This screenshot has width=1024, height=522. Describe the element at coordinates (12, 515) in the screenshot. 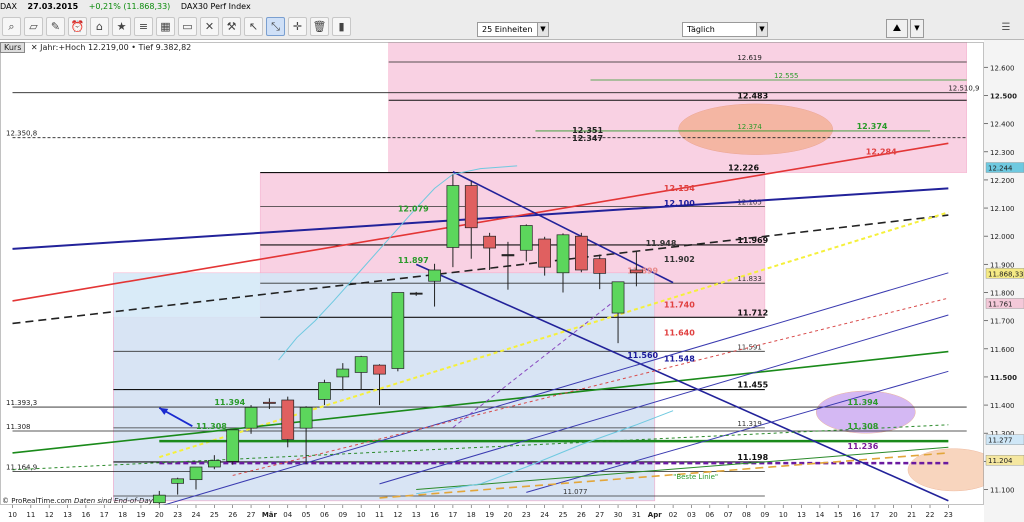

I see `x-tick-label: 10` at that location.